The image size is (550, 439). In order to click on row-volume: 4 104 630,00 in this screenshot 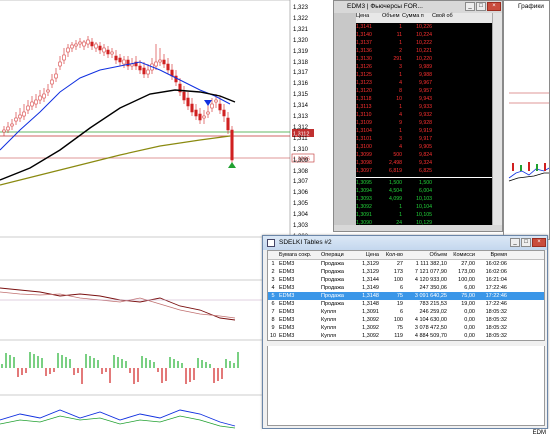, I will do `click(430, 320)`.